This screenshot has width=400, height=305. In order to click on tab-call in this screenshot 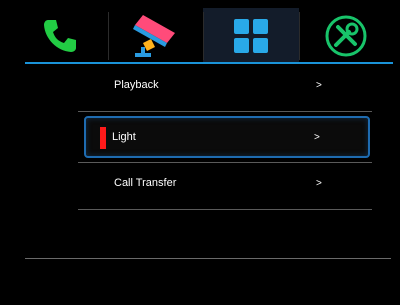, I will do `click(60, 36)`.